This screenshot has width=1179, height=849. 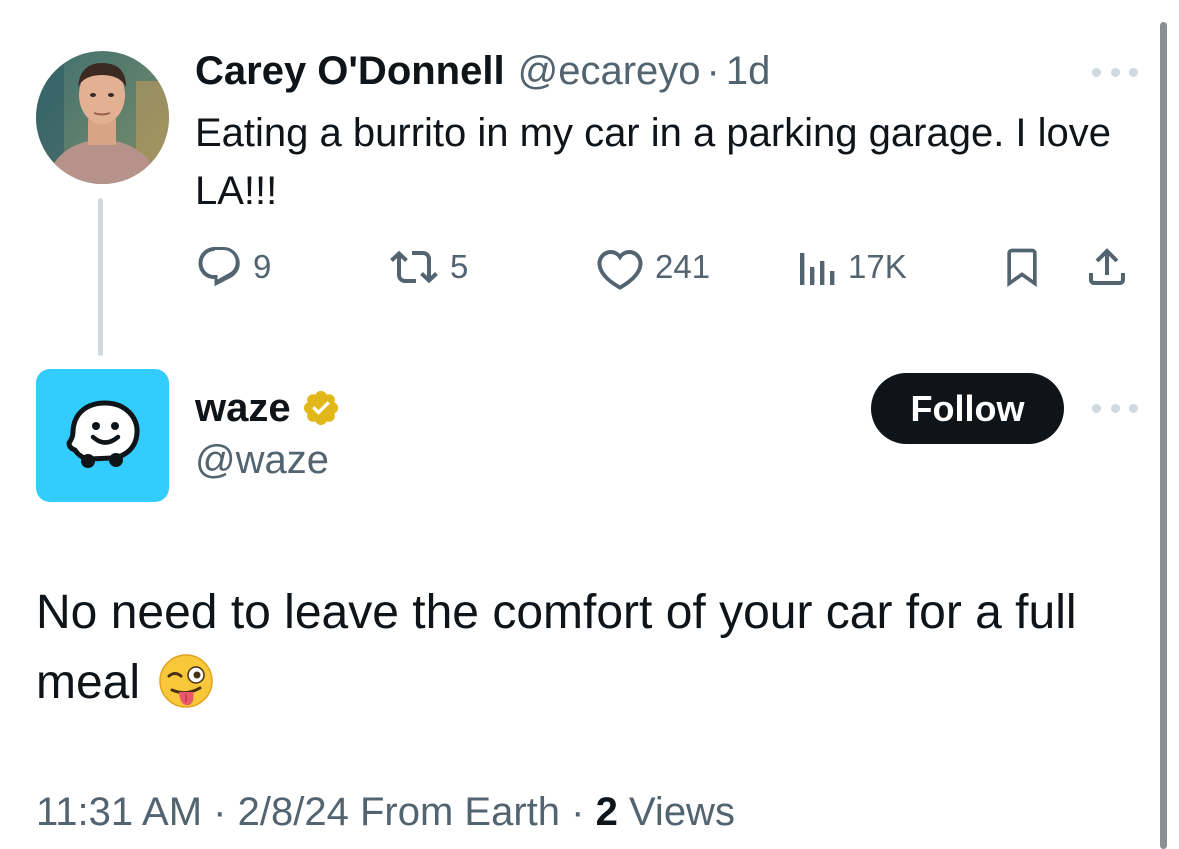 I want to click on winking-tongue-emoji, so click(x=186, y=681).